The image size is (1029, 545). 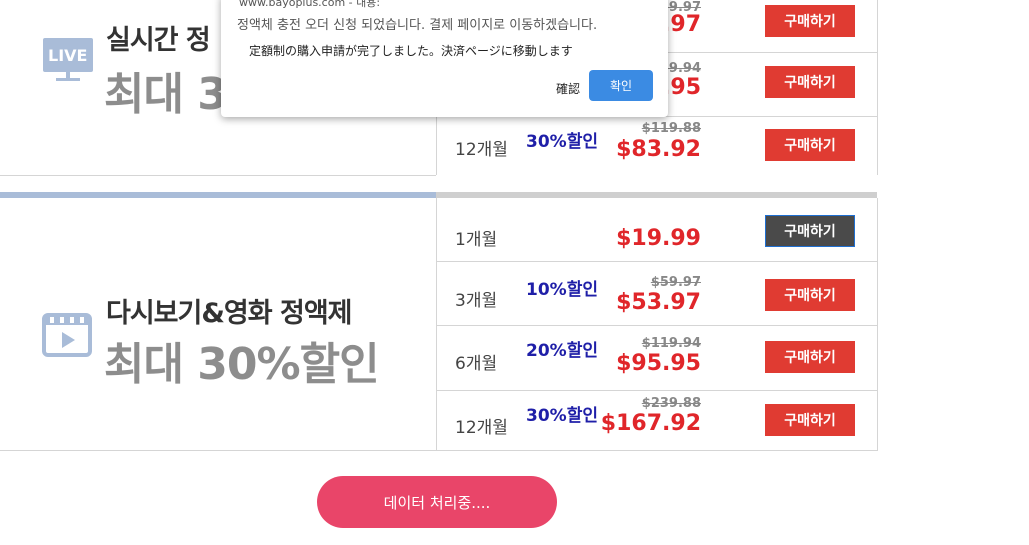 I want to click on dialog-message-ja: 定額制の購入申請が完了しました。決済ページに移動します, so click(x=411, y=51).